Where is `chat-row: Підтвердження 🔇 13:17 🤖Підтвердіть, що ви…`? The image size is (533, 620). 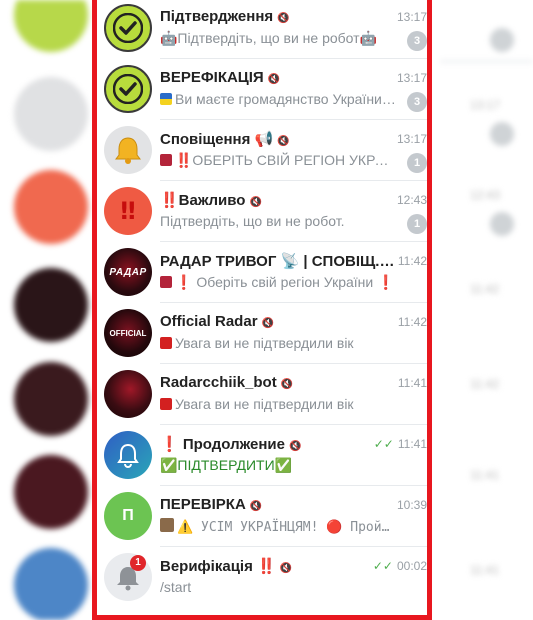
chat-row: Підтвердження 🔇 13:17 🤖Підтвердіть, що ви… is located at coordinates (262, 29).